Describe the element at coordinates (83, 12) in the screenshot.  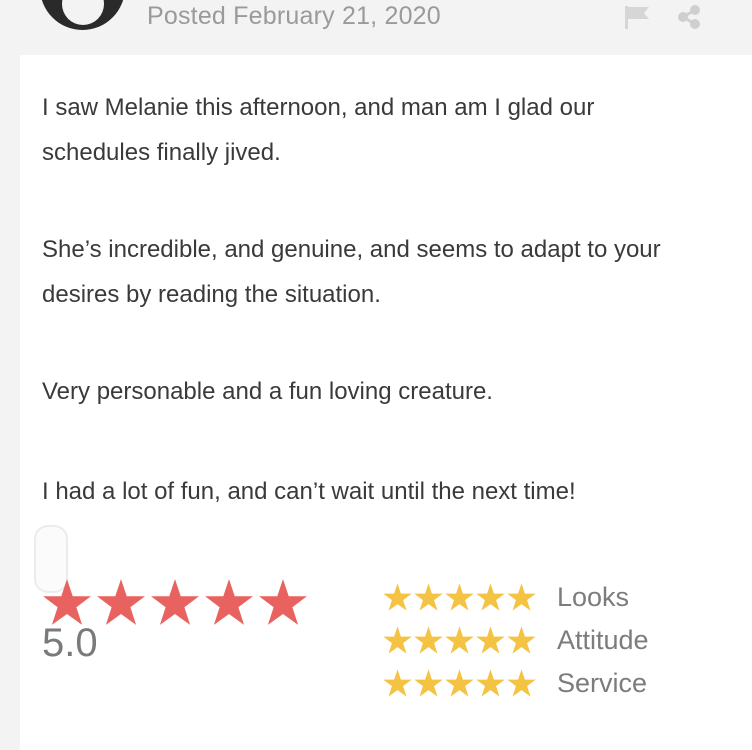
I see `avatar-face` at that location.